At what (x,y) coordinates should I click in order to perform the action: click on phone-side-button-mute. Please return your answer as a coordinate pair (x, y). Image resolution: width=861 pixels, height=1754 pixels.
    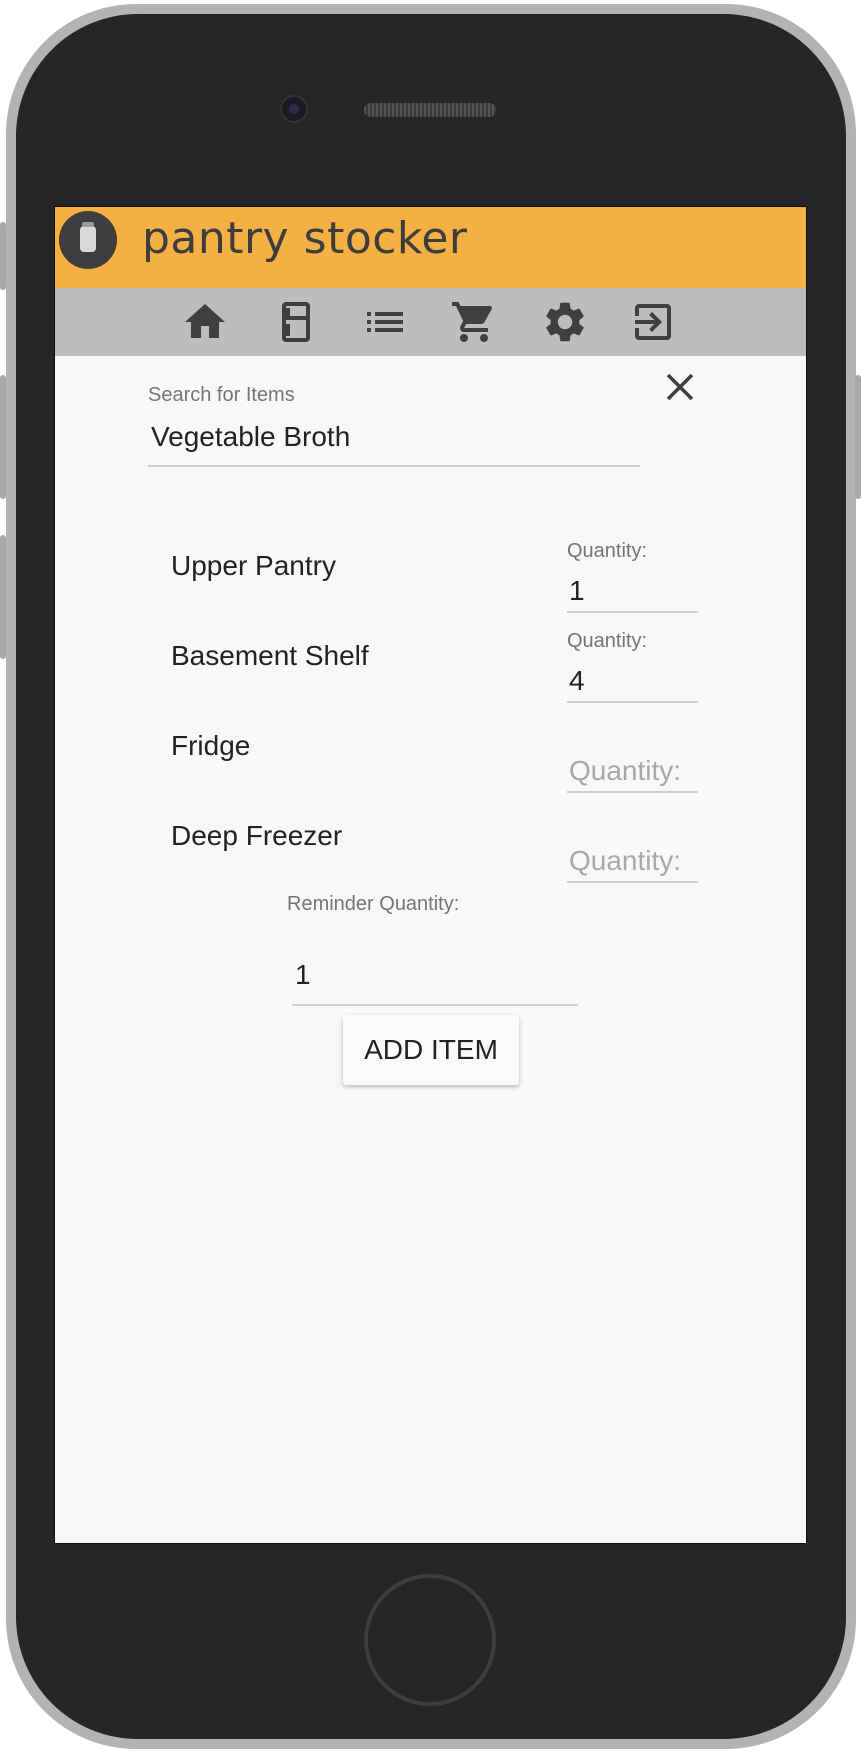
    Looking at the image, I should click on (3, 256).